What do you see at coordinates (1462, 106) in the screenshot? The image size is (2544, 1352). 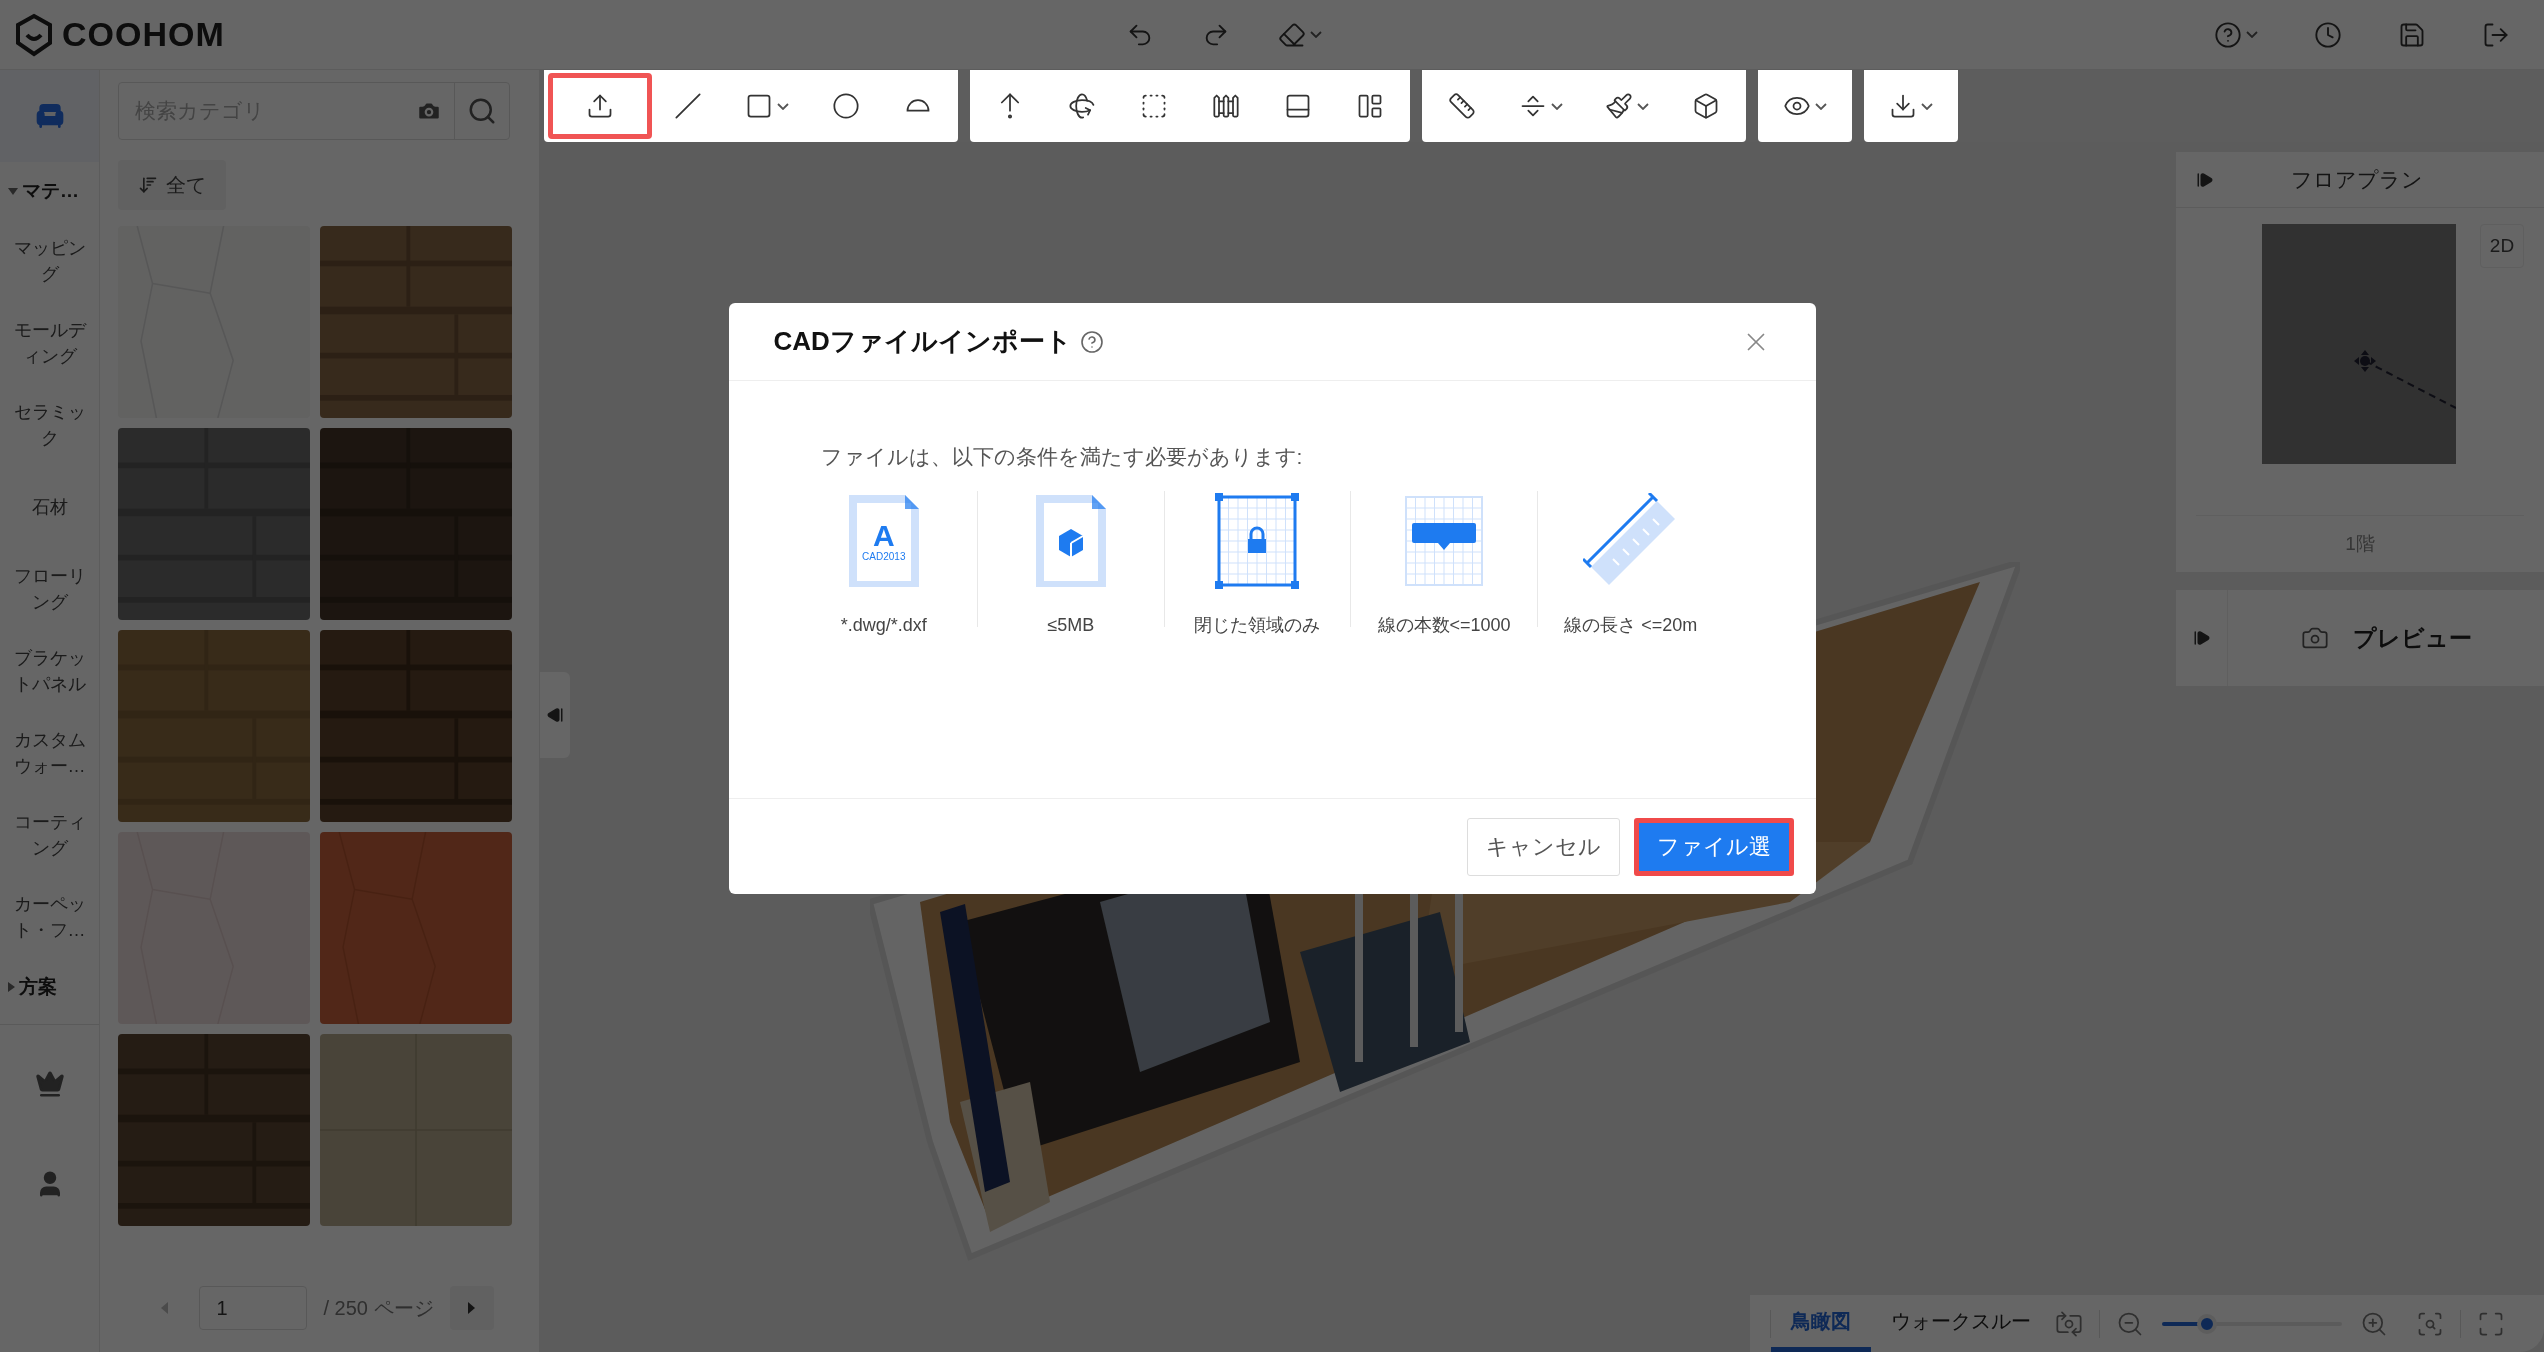 I see `ruler-icon` at bounding box center [1462, 106].